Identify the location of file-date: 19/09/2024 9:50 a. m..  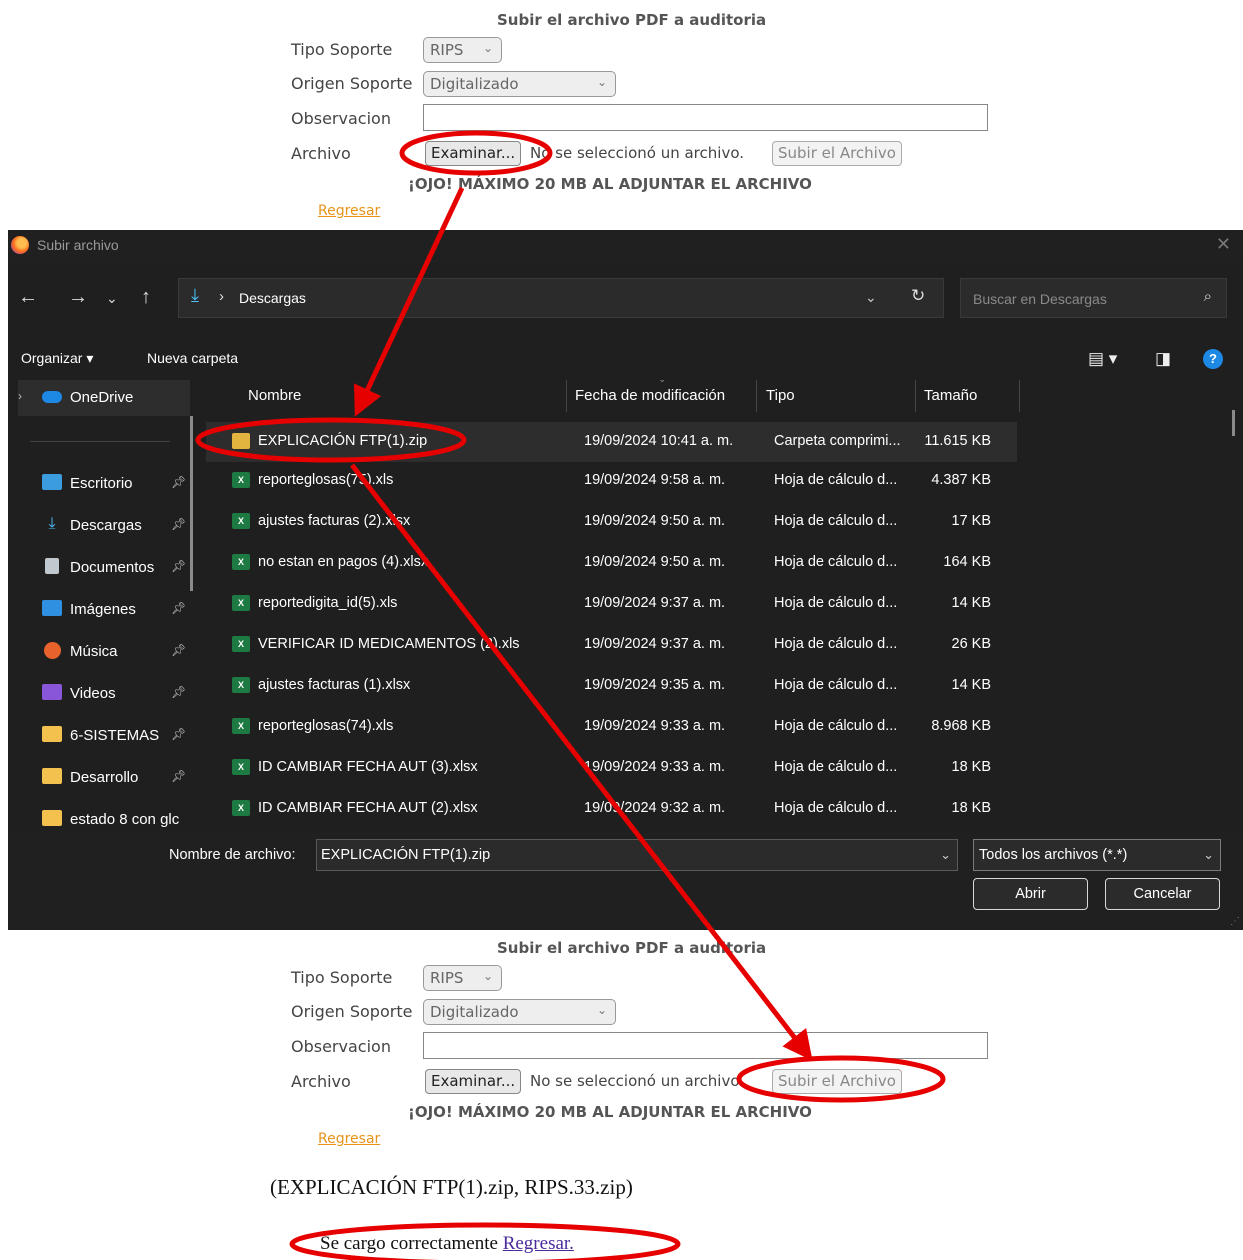
(655, 521).